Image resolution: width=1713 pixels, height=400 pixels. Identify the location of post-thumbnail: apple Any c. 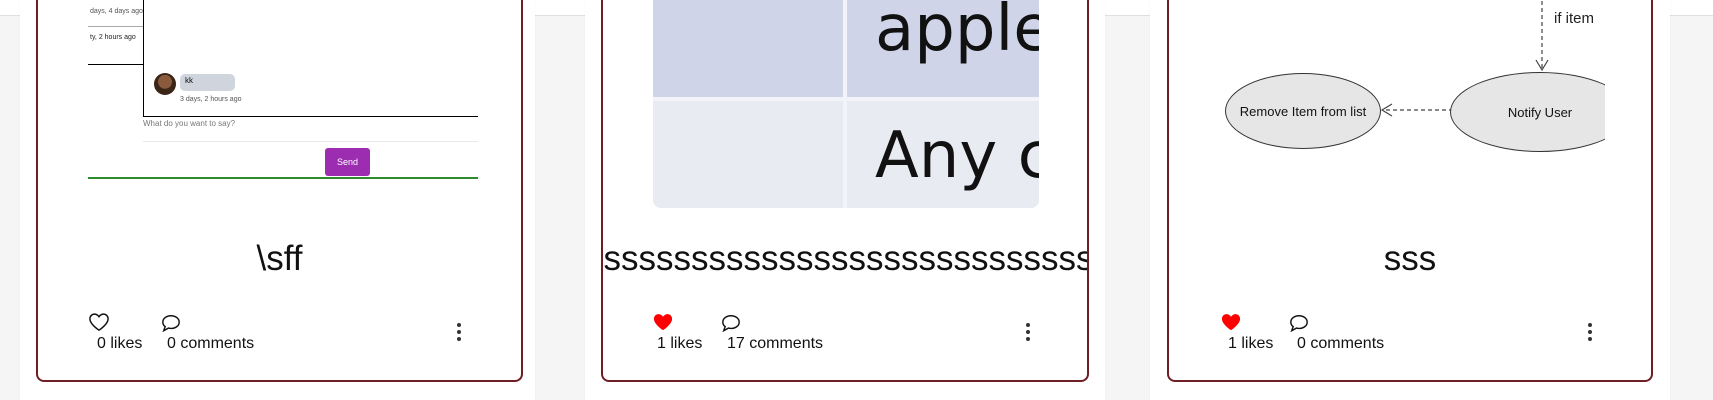
(846, 104).